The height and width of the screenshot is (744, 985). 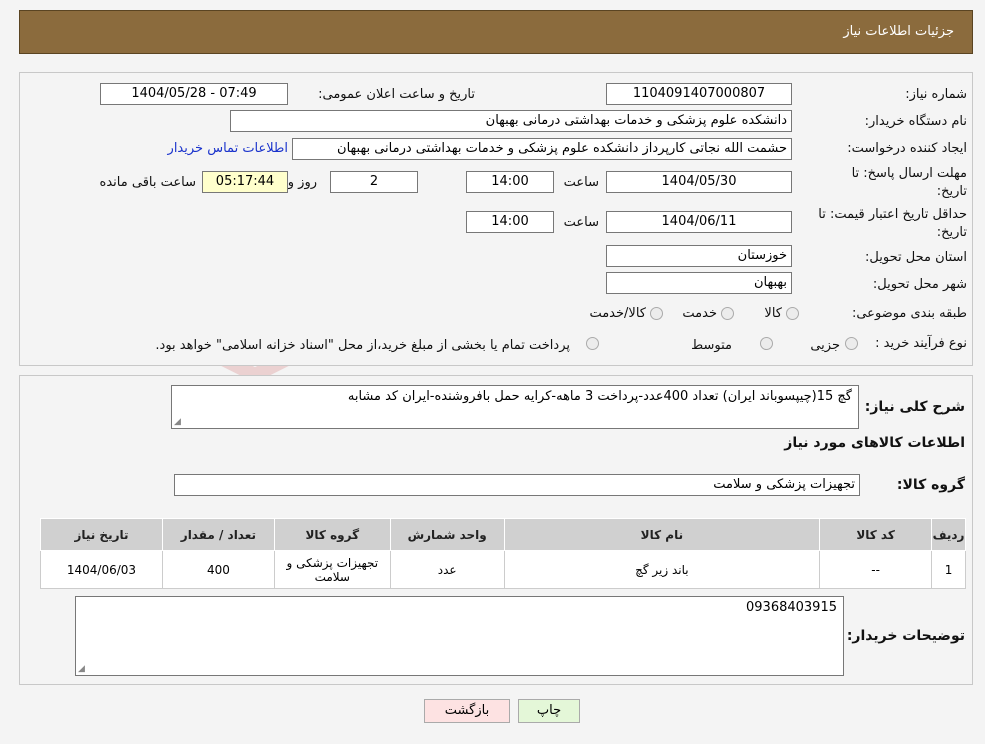 I want to click on price-validity-label: حداقل تاریخ اعتبار قیمت: تا, so click(x=892, y=214).